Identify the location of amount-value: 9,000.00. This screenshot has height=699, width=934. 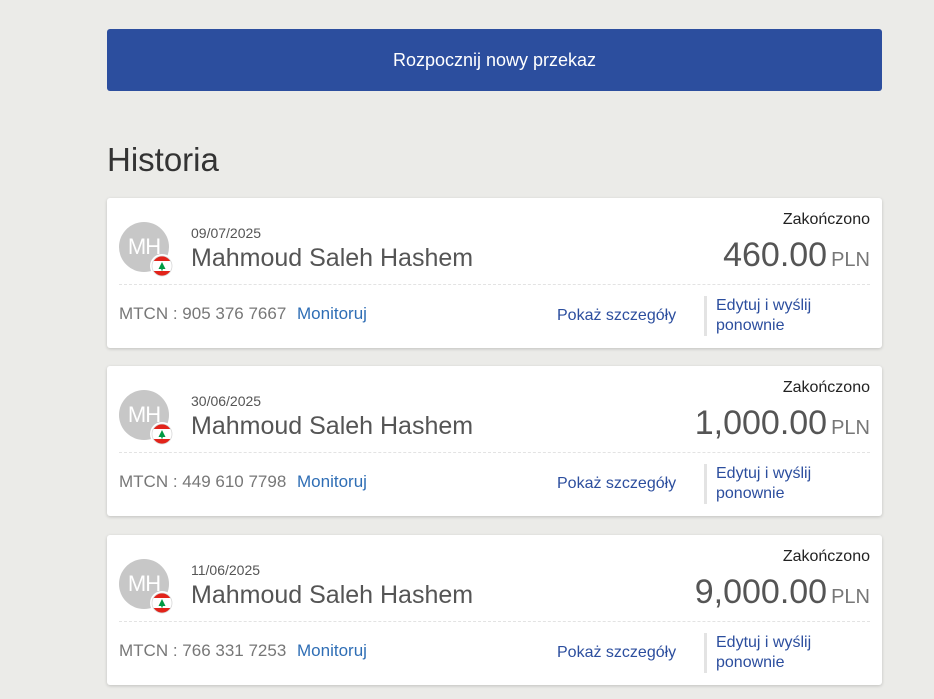
(761, 592).